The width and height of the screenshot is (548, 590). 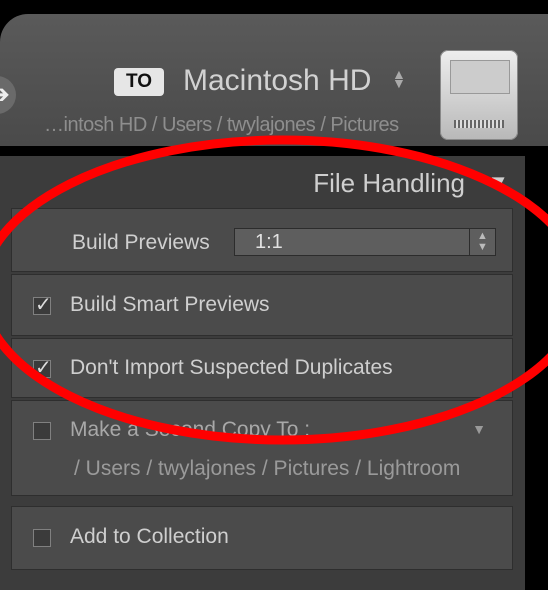 I want to click on build-previews-label: Build Previews, so click(x=141, y=242).